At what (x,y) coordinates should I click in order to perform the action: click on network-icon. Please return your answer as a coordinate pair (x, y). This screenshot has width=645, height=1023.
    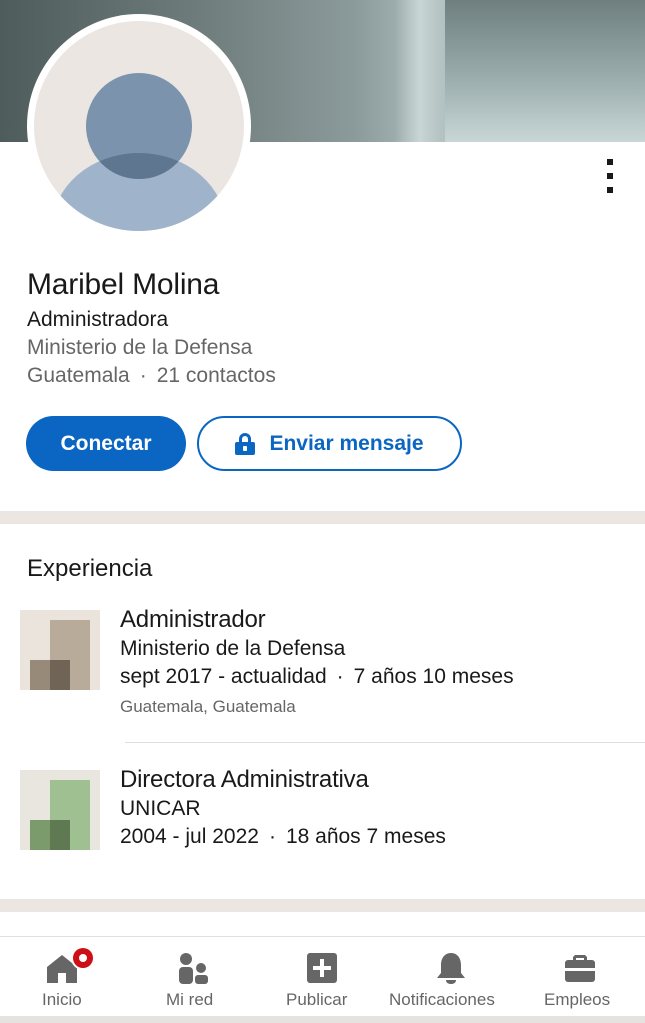
    Looking at the image, I should click on (193, 968).